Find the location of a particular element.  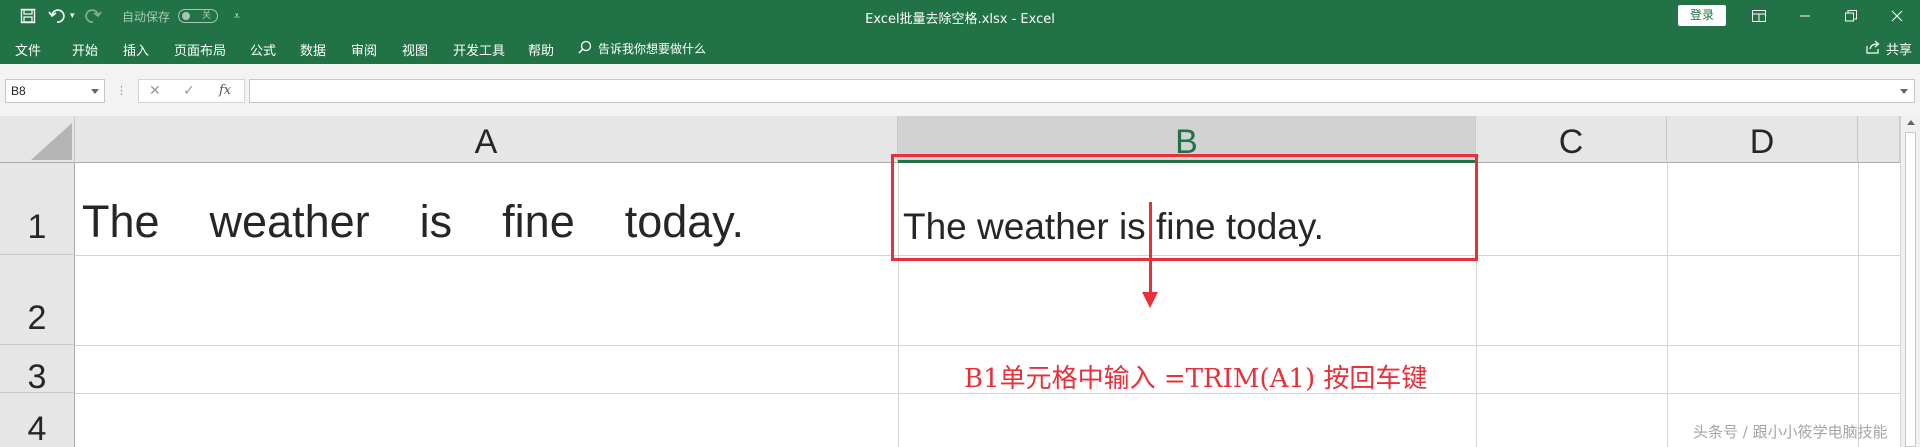

tab-data: 数据 is located at coordinates (313, 49).